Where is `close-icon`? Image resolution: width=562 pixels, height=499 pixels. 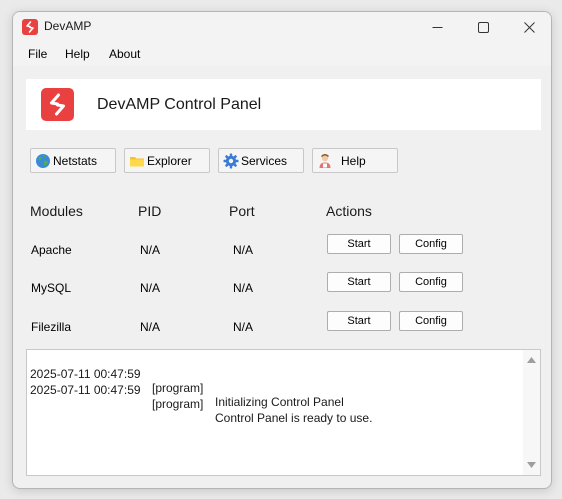
close-icon is located at coordinates (529, 27).